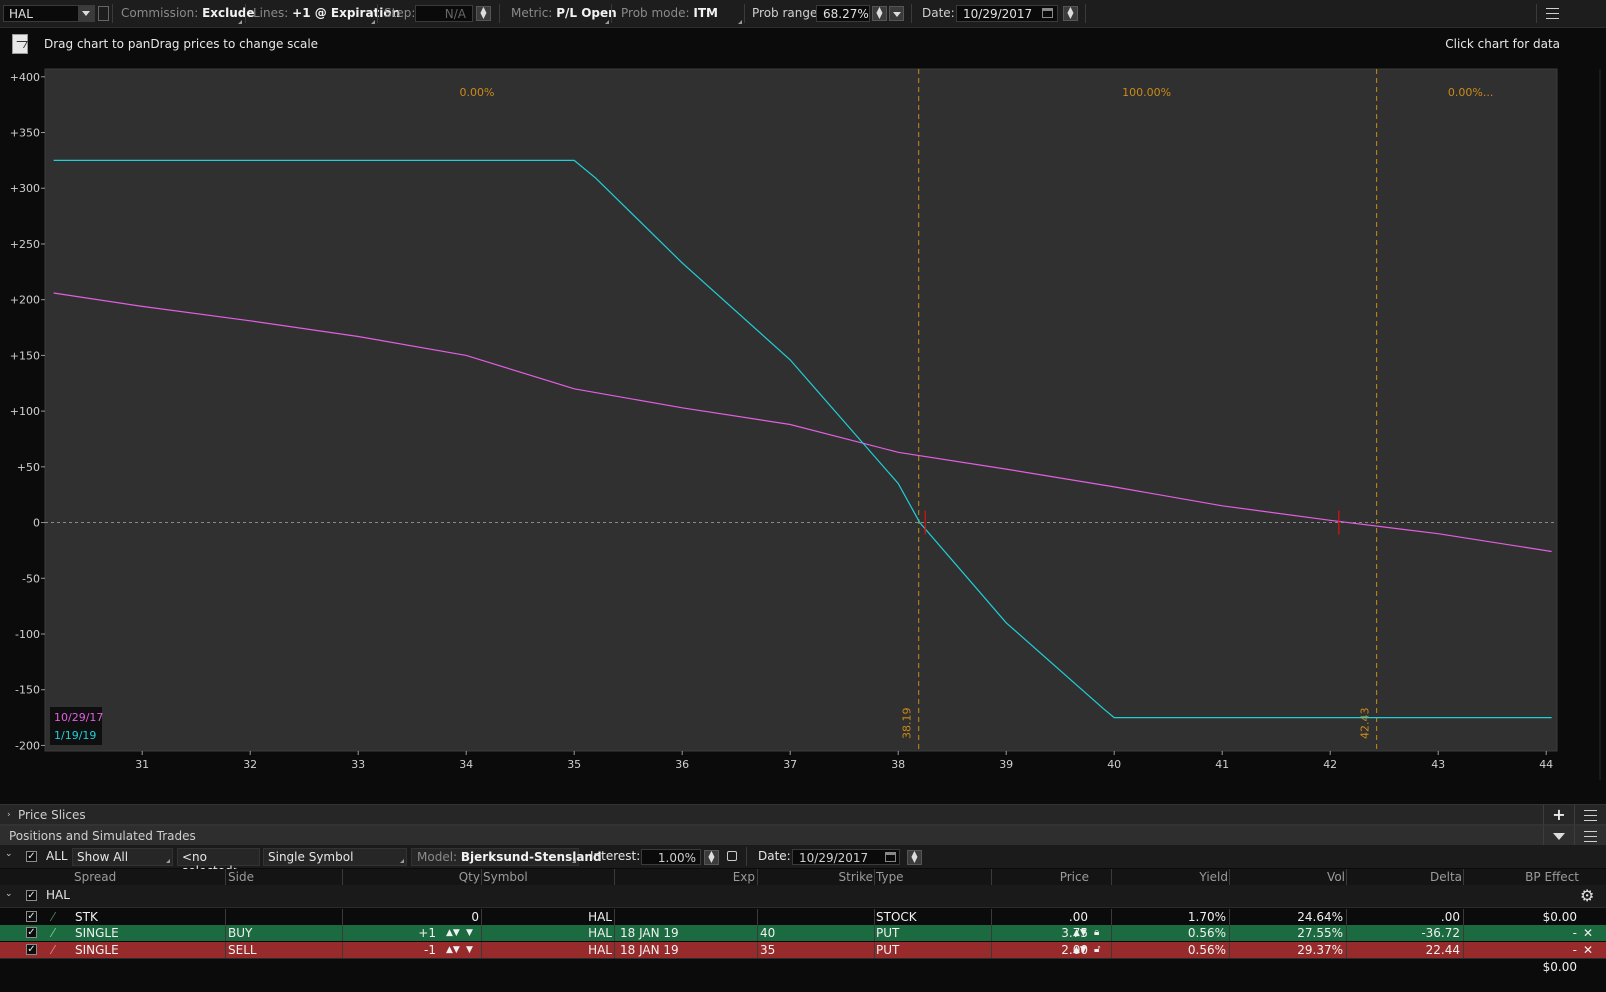 The width and height of the screenshot is (1606, 992). Describe the element at coordinates (188, 13) in the screenshot. I see `commission-selector: Commission: Exclude` at that location.